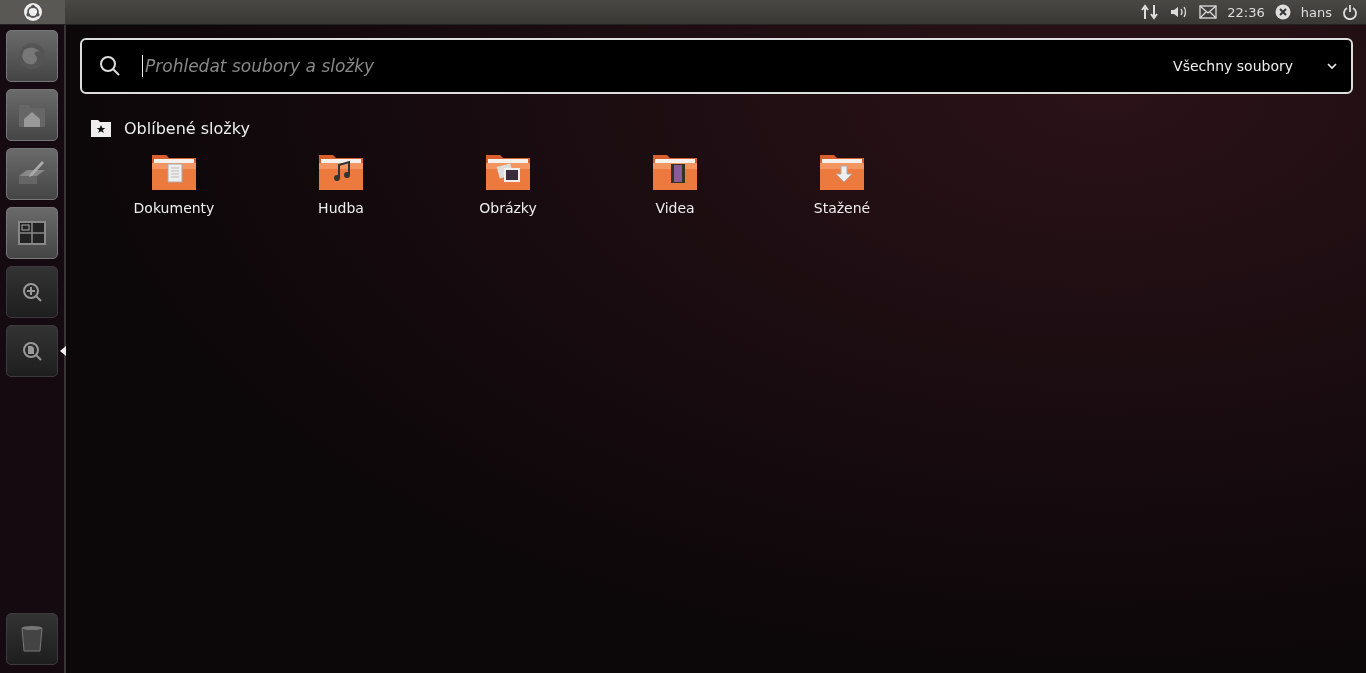 The width and height of the screenshot is (1366, 673). I want to click on caret-icon, so click(1332, 66).